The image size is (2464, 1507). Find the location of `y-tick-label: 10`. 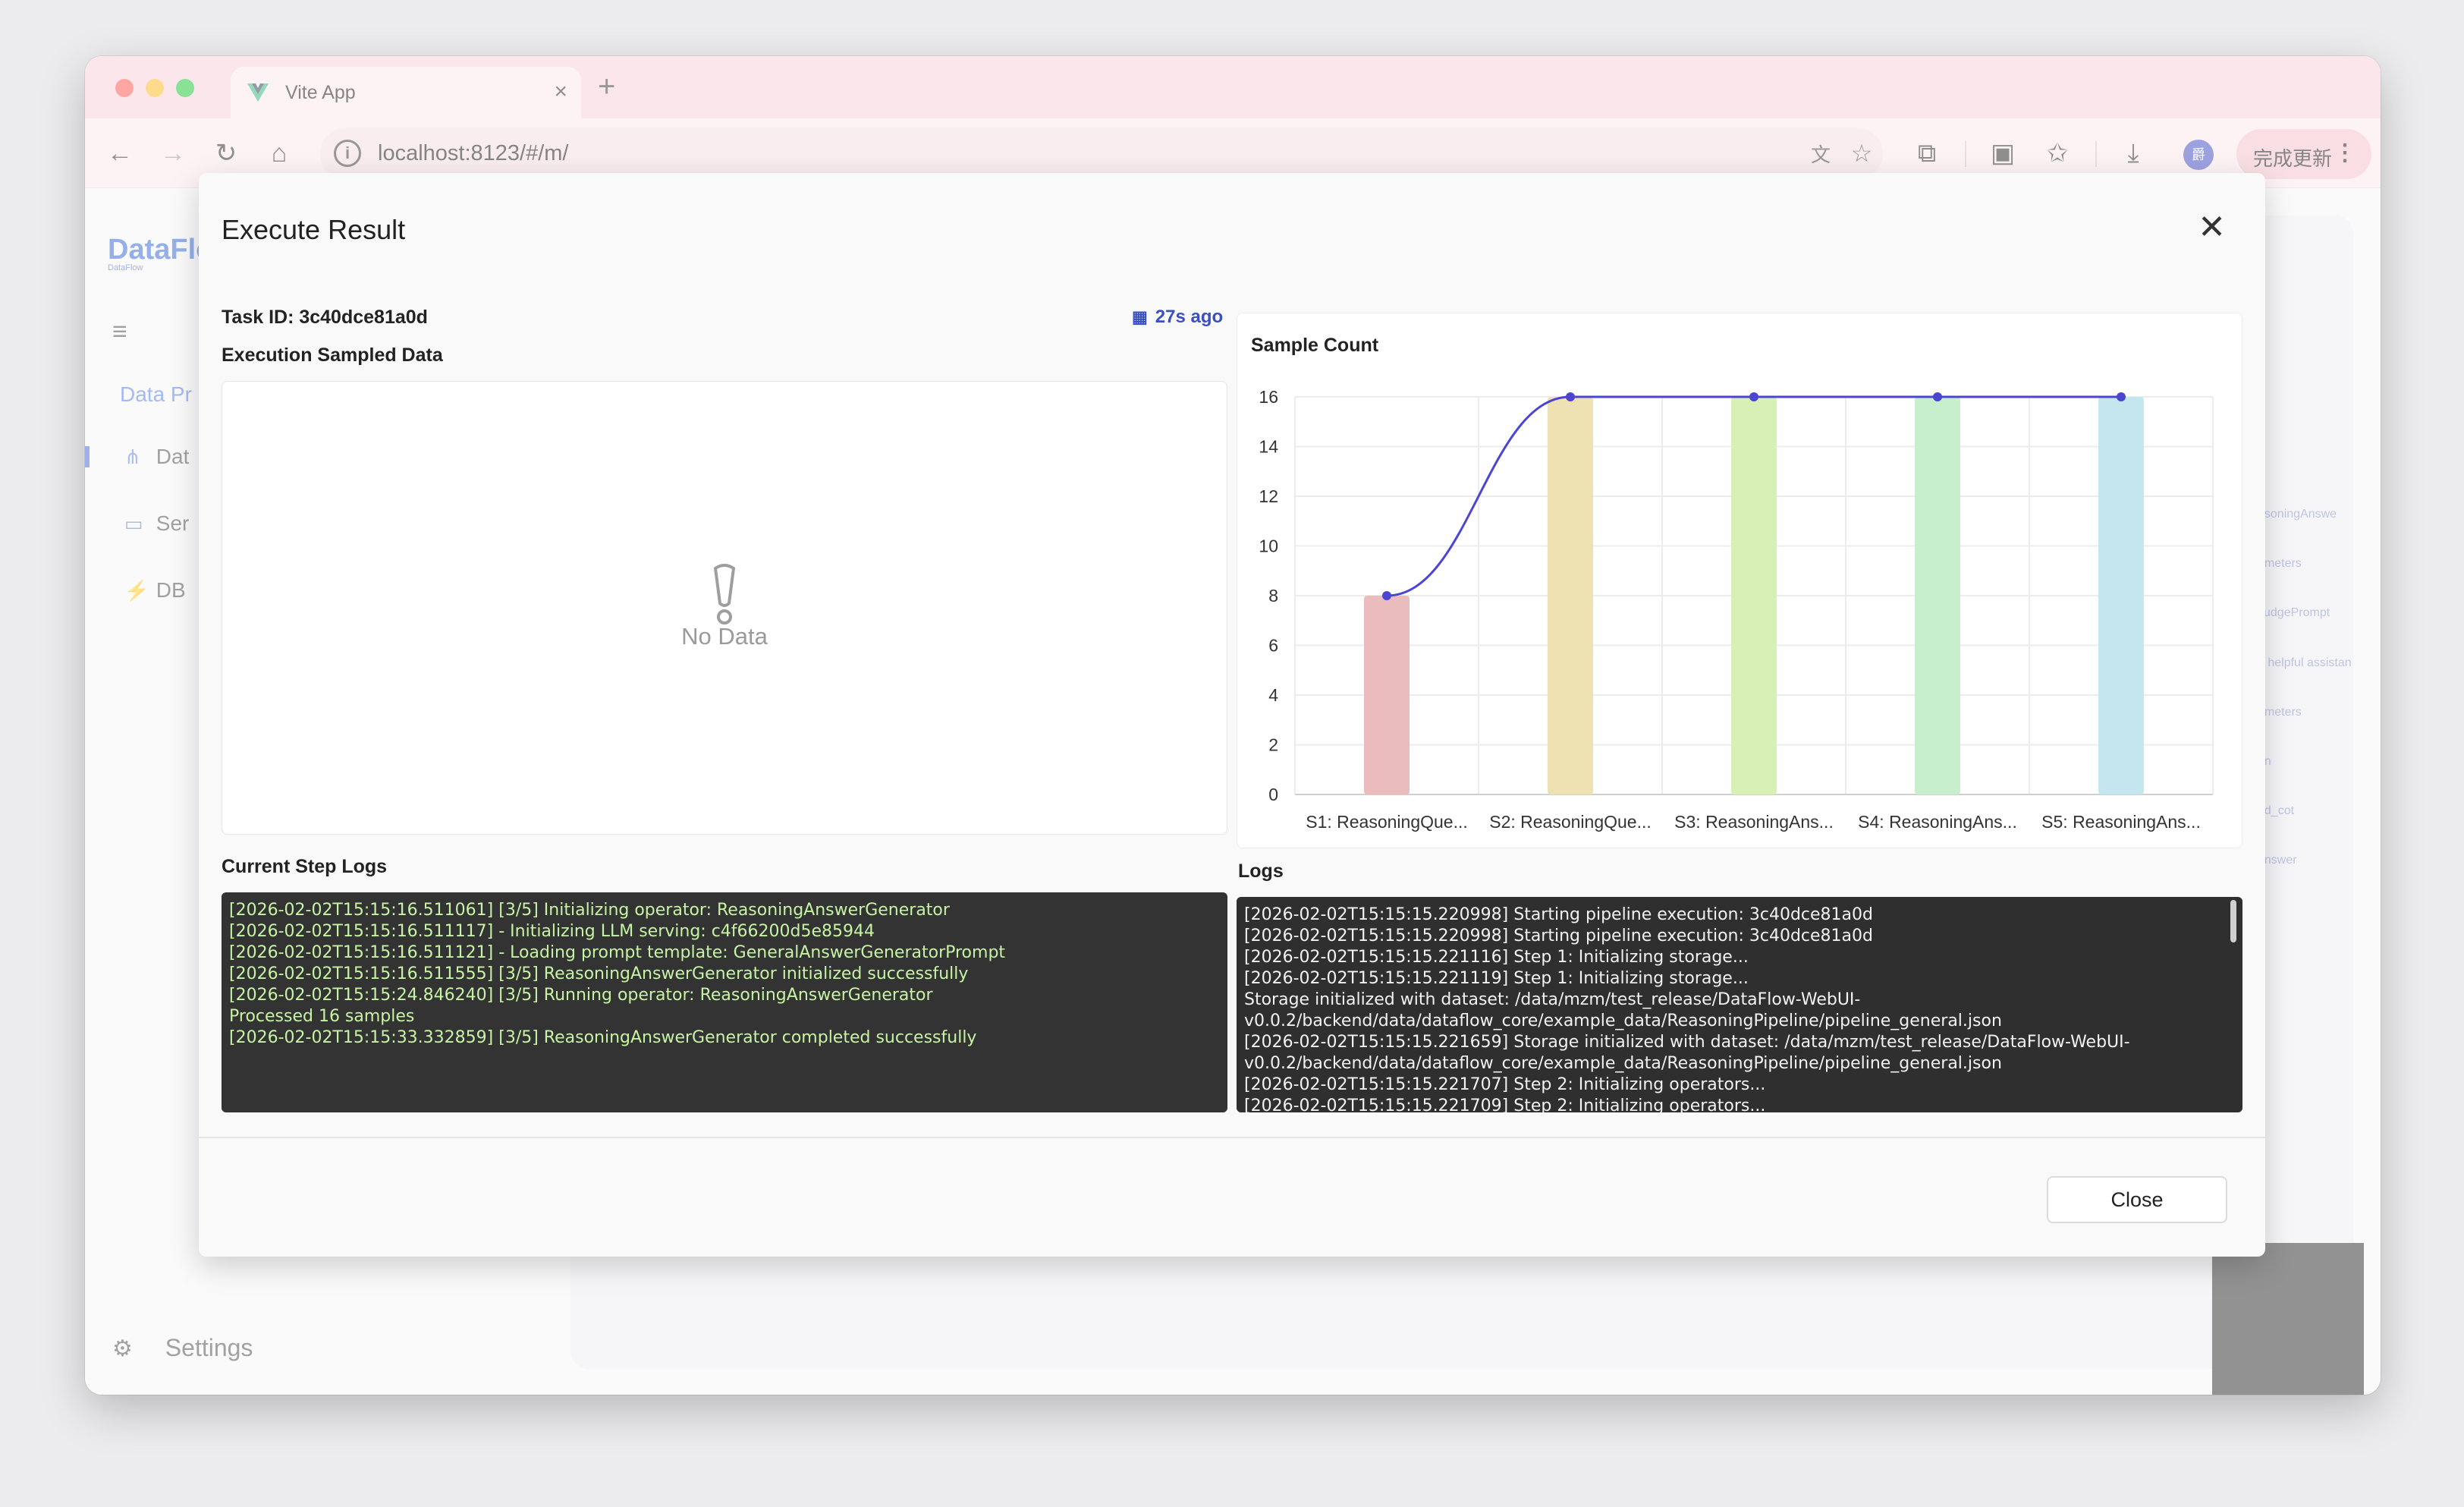

y-tick-label: 10 is located at coordinates (1268, 546).